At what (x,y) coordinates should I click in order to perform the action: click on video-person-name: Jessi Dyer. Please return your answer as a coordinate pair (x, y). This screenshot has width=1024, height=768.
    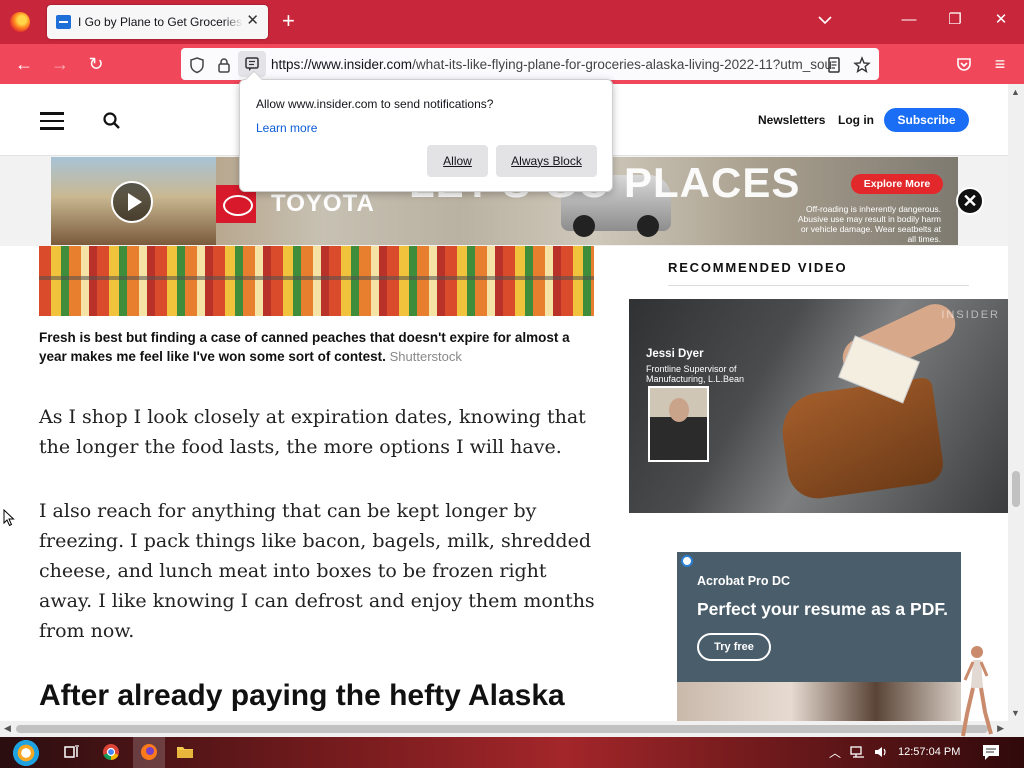
    Looking at the image, I should click on (675, 354).